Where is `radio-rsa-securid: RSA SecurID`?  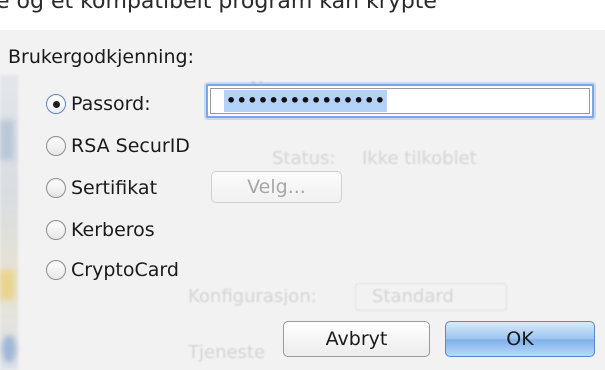
radio-rsa-securid: RSA SecurID is located at coordinates (118, 146).